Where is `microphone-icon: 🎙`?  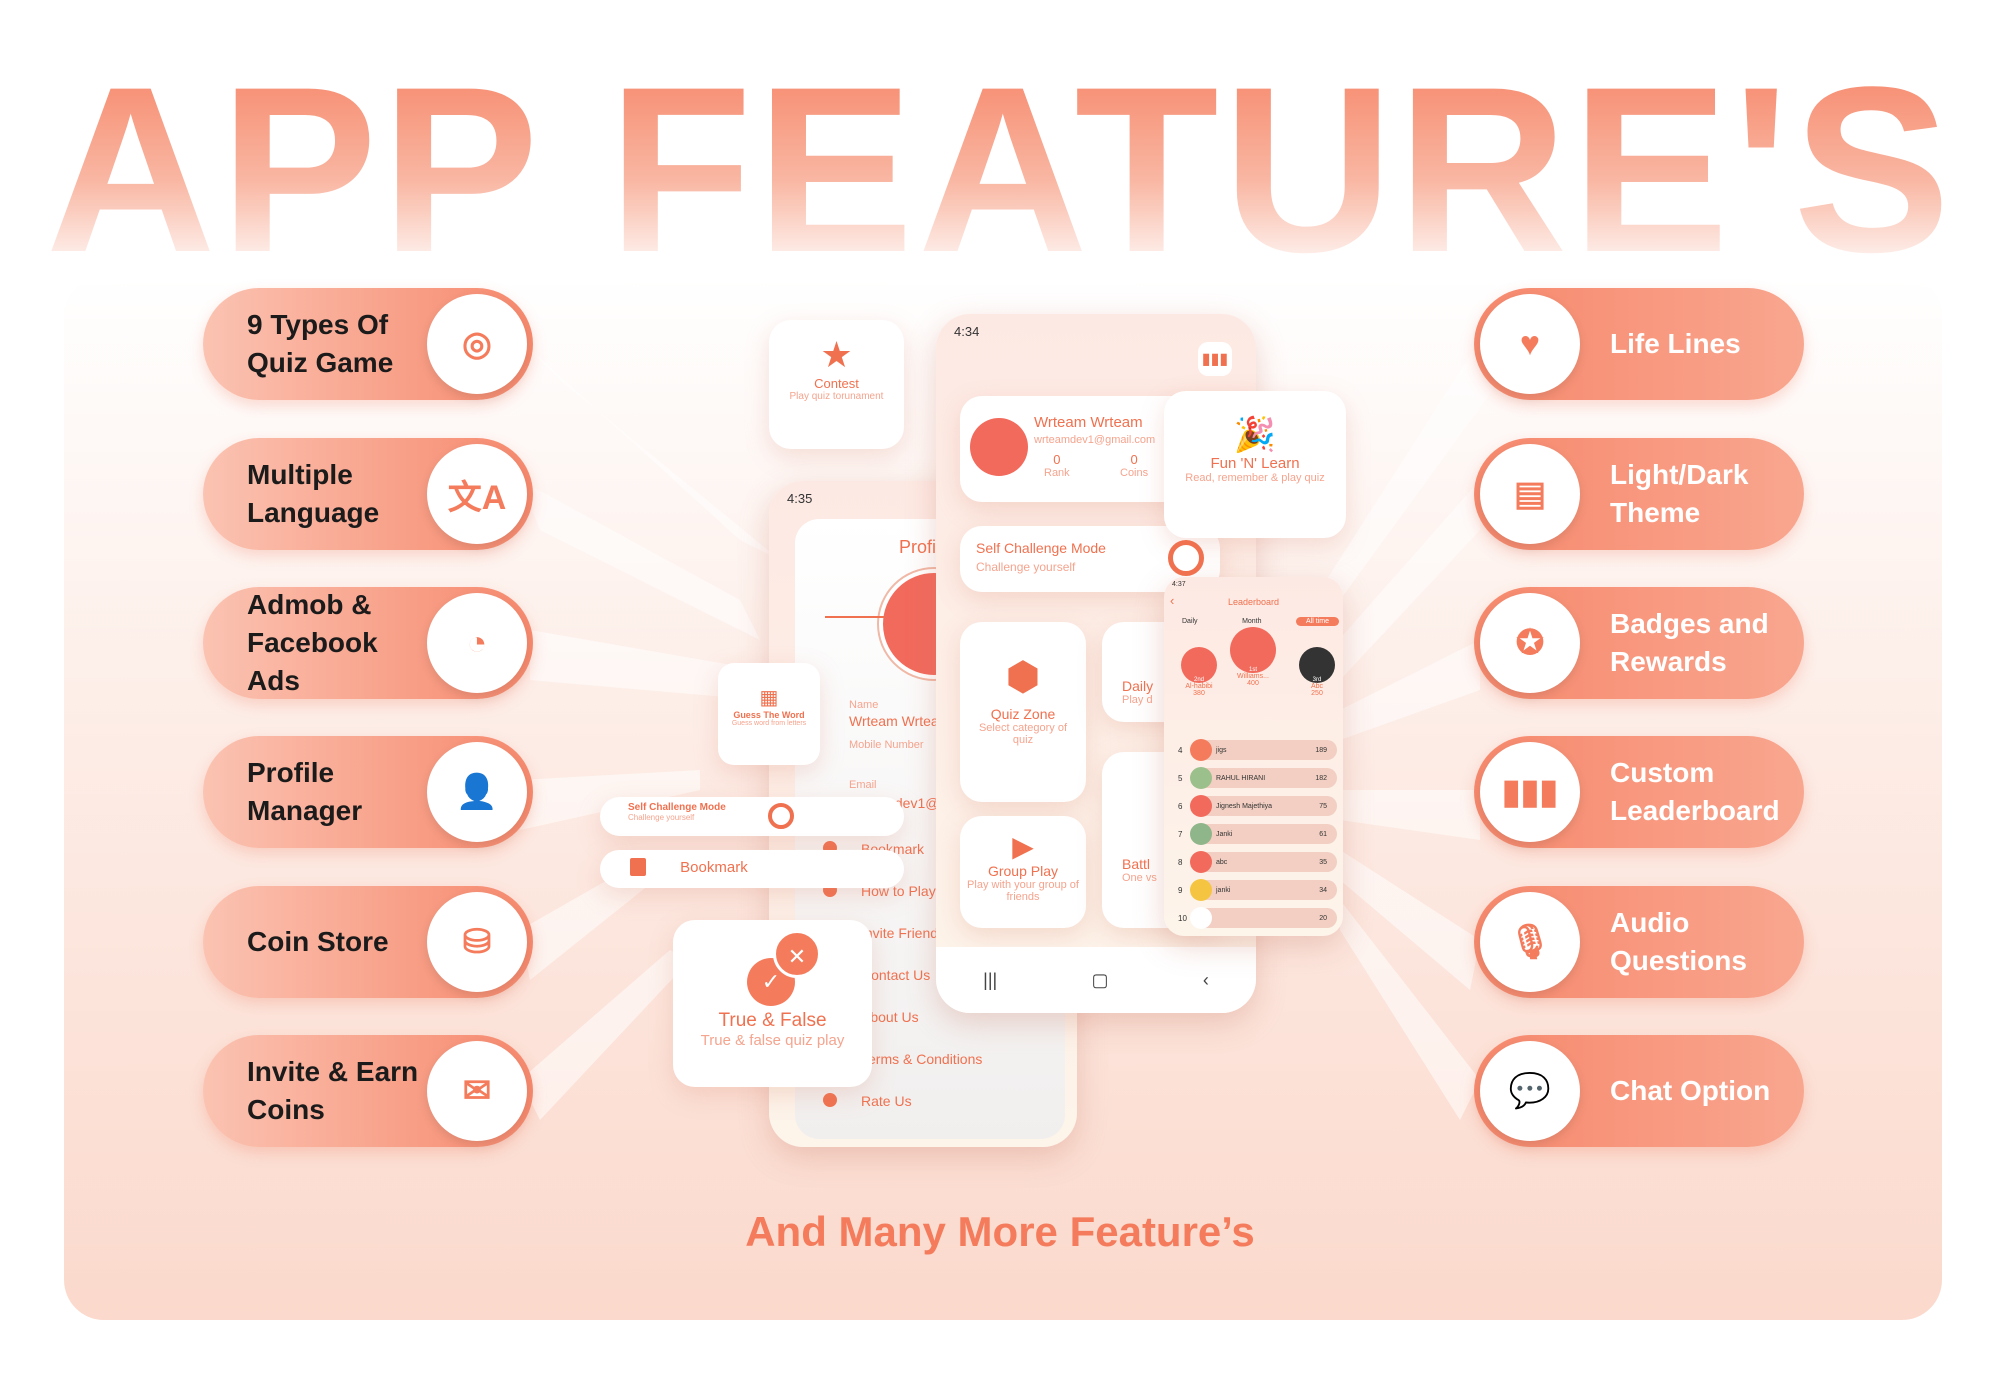 microphone-icon: 🎙 is located at coordinates (1530, 942).